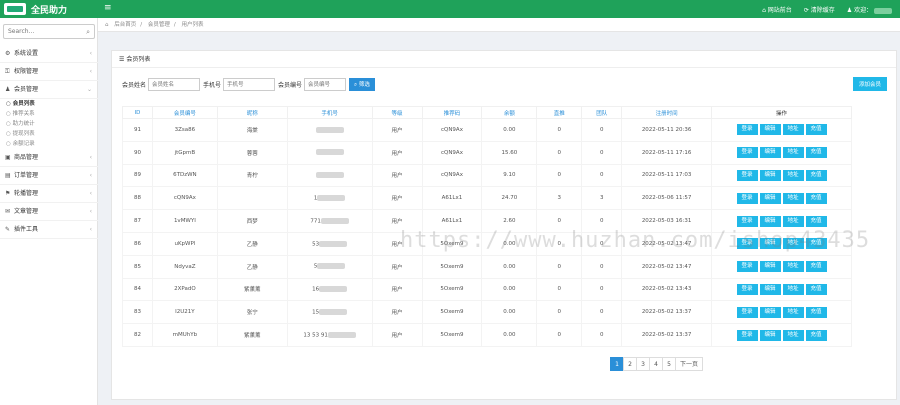 The image size is (900, 405). Describe the element at coordinates (52, 104) in the screenshot. I see `submenu-item: ○ 会员列表` at that location.